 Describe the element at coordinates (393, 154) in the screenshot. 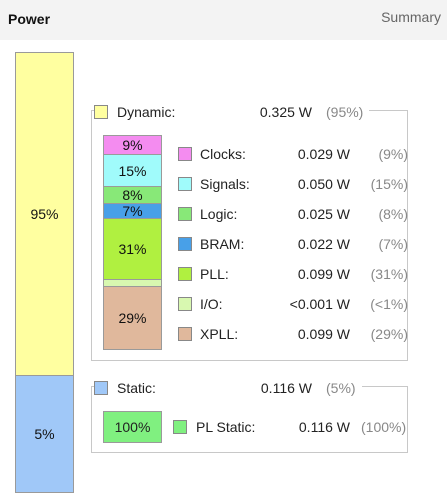

I see `row-pct: (9%)` at that location.